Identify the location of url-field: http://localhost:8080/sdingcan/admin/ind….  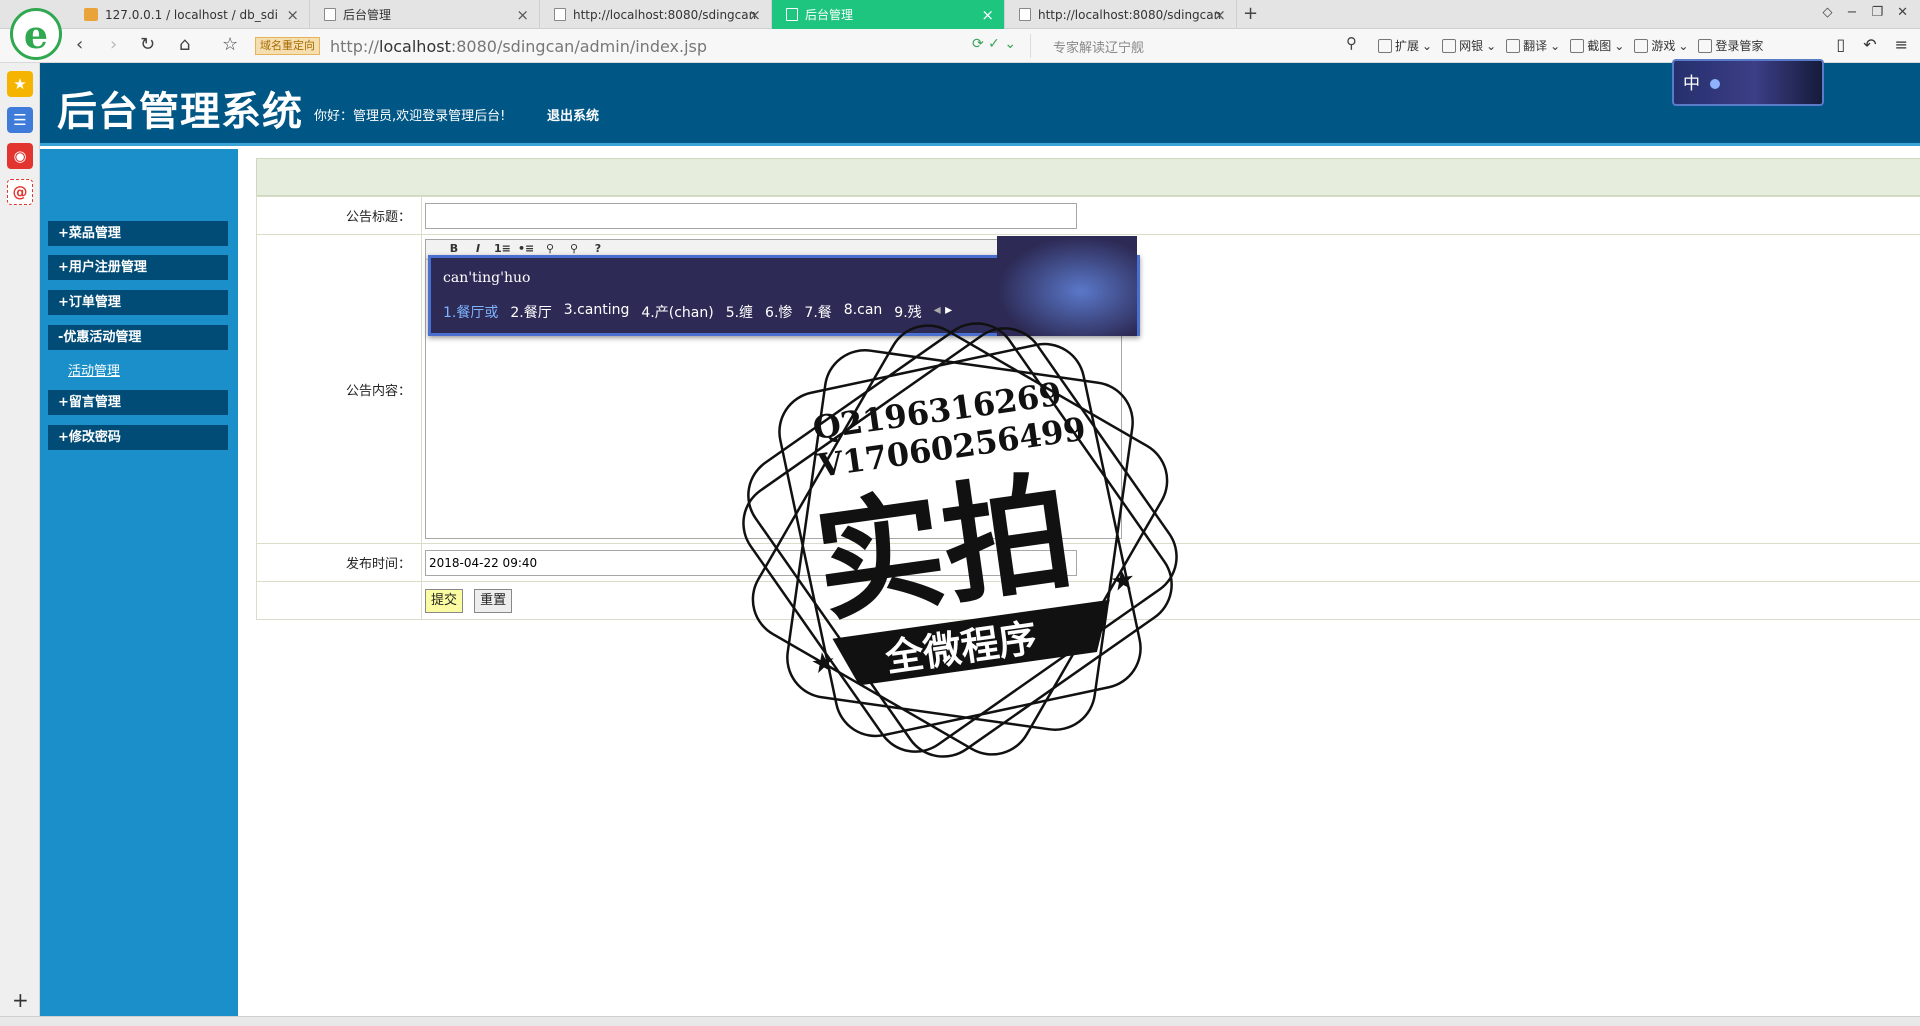
(518, 46).